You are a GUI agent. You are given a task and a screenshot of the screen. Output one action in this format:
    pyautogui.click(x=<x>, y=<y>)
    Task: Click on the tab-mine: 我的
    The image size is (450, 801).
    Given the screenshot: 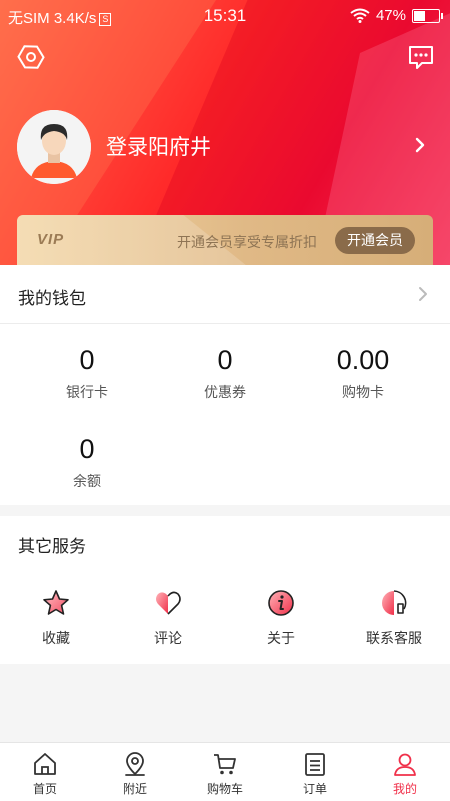 What is the action you would take?
    pyautogui.click(x=405, y=774)
    